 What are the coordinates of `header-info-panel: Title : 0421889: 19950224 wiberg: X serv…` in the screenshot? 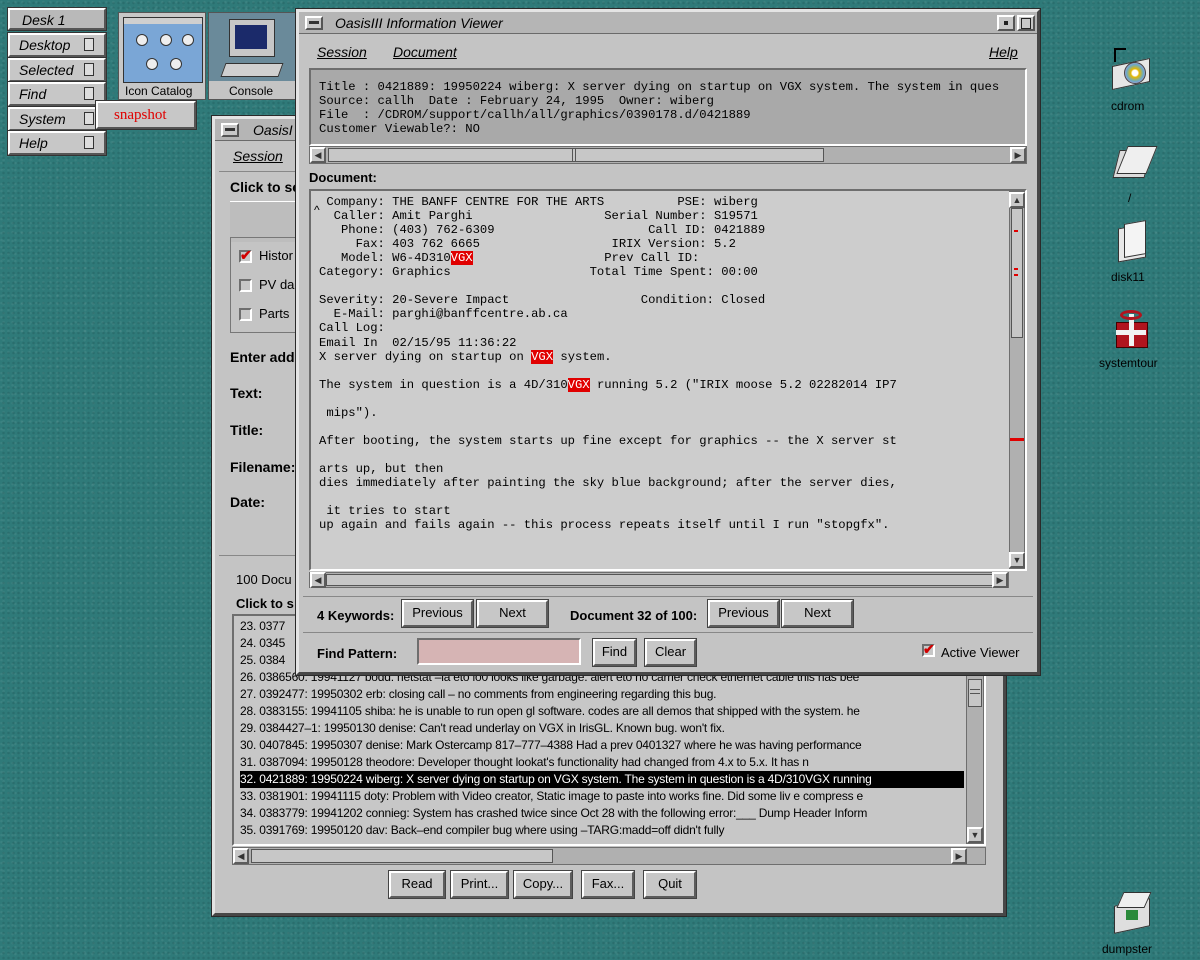 It's located at (668, 107).